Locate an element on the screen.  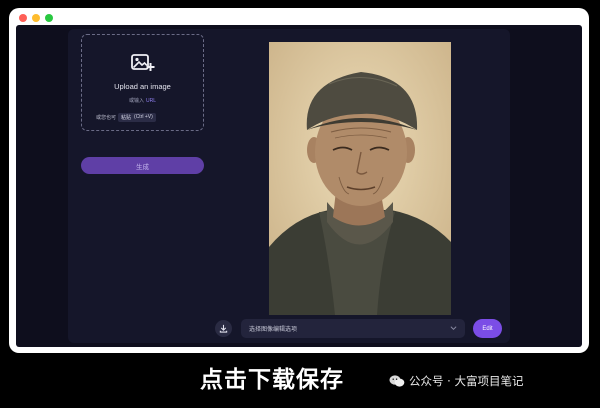
minimize-dot is located at coordinates (36, 18).